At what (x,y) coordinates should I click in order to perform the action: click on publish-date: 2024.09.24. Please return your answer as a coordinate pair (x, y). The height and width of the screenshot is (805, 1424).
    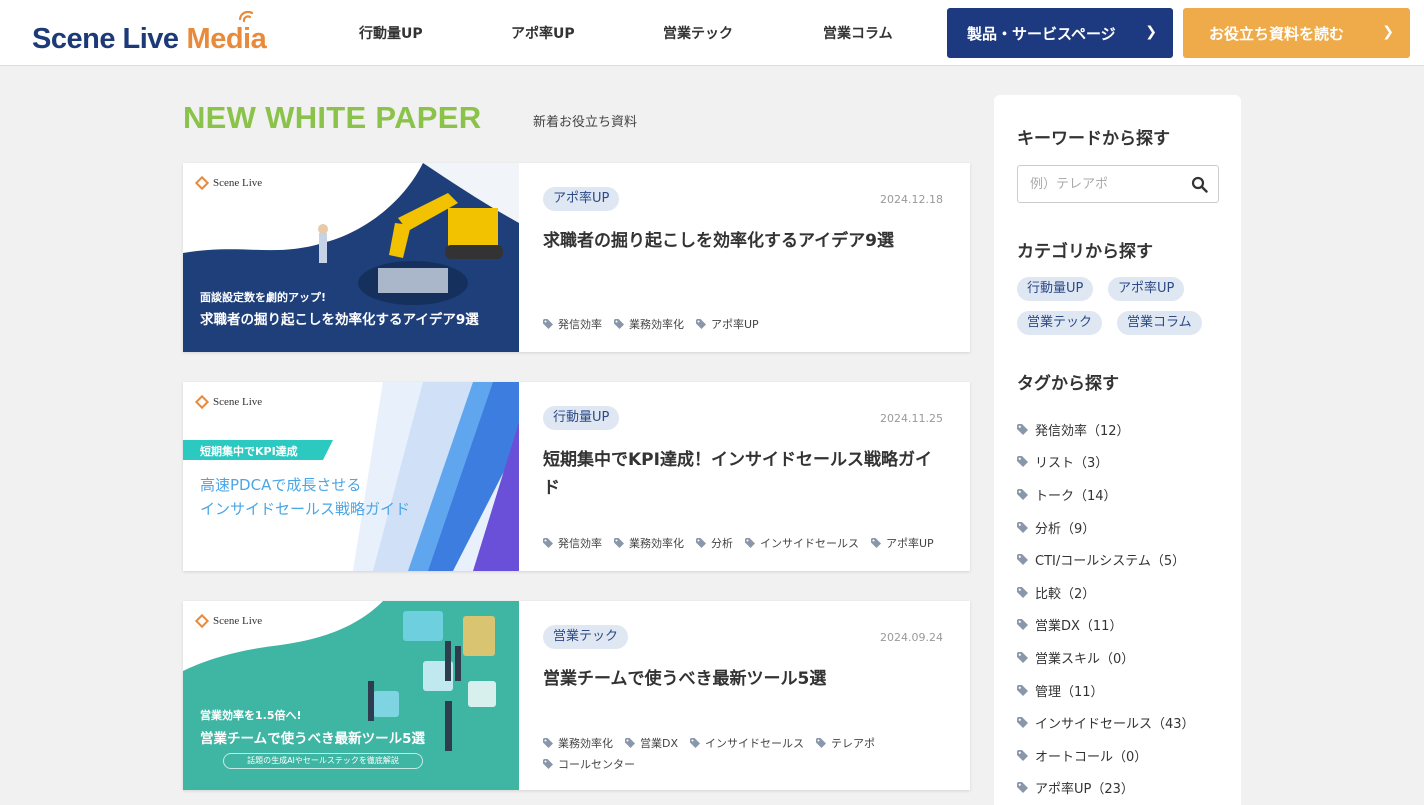
    Looking at the image, I should click on (911, 637).